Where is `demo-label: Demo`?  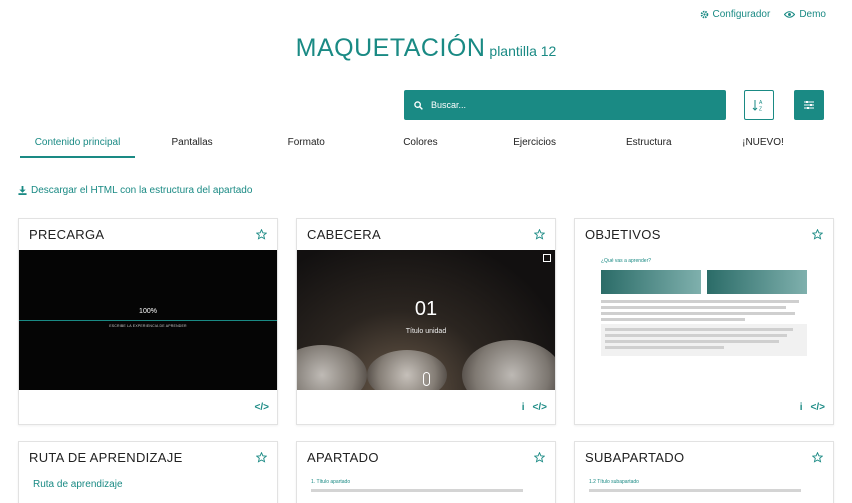
demo-label: Demo is located at coordinates (812, 14).